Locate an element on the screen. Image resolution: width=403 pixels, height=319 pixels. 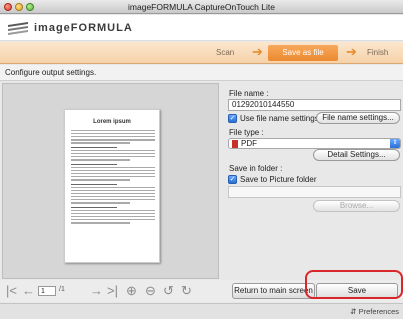
brand-logo-icon is located at coordinates (18, 28).